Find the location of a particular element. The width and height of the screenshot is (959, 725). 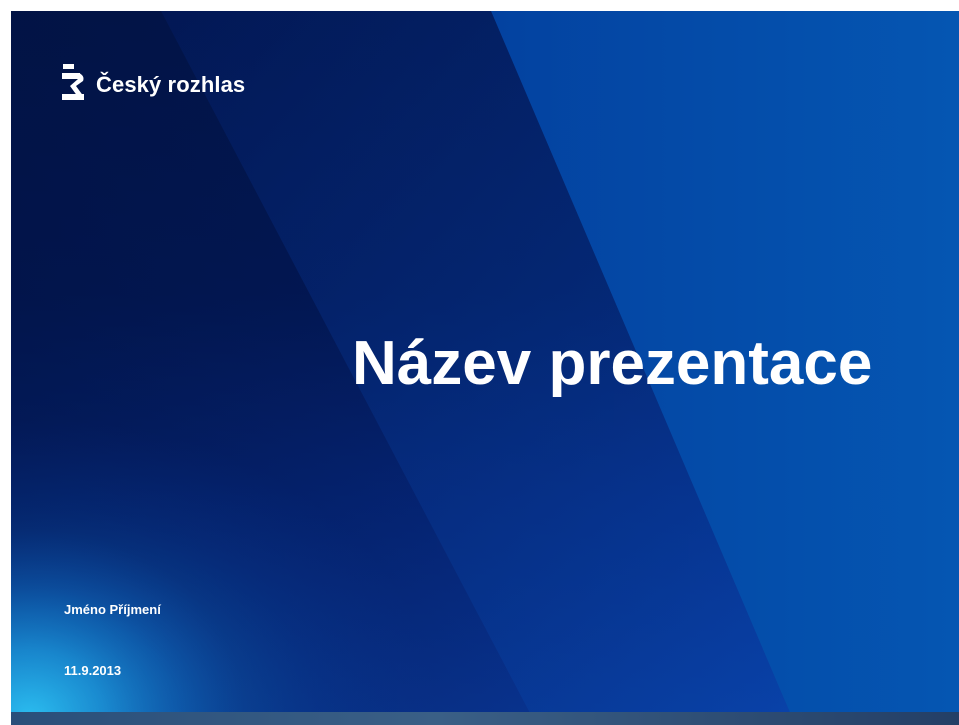

cesky-rozhlas-logo-icon is located at coordinates (73, 82).